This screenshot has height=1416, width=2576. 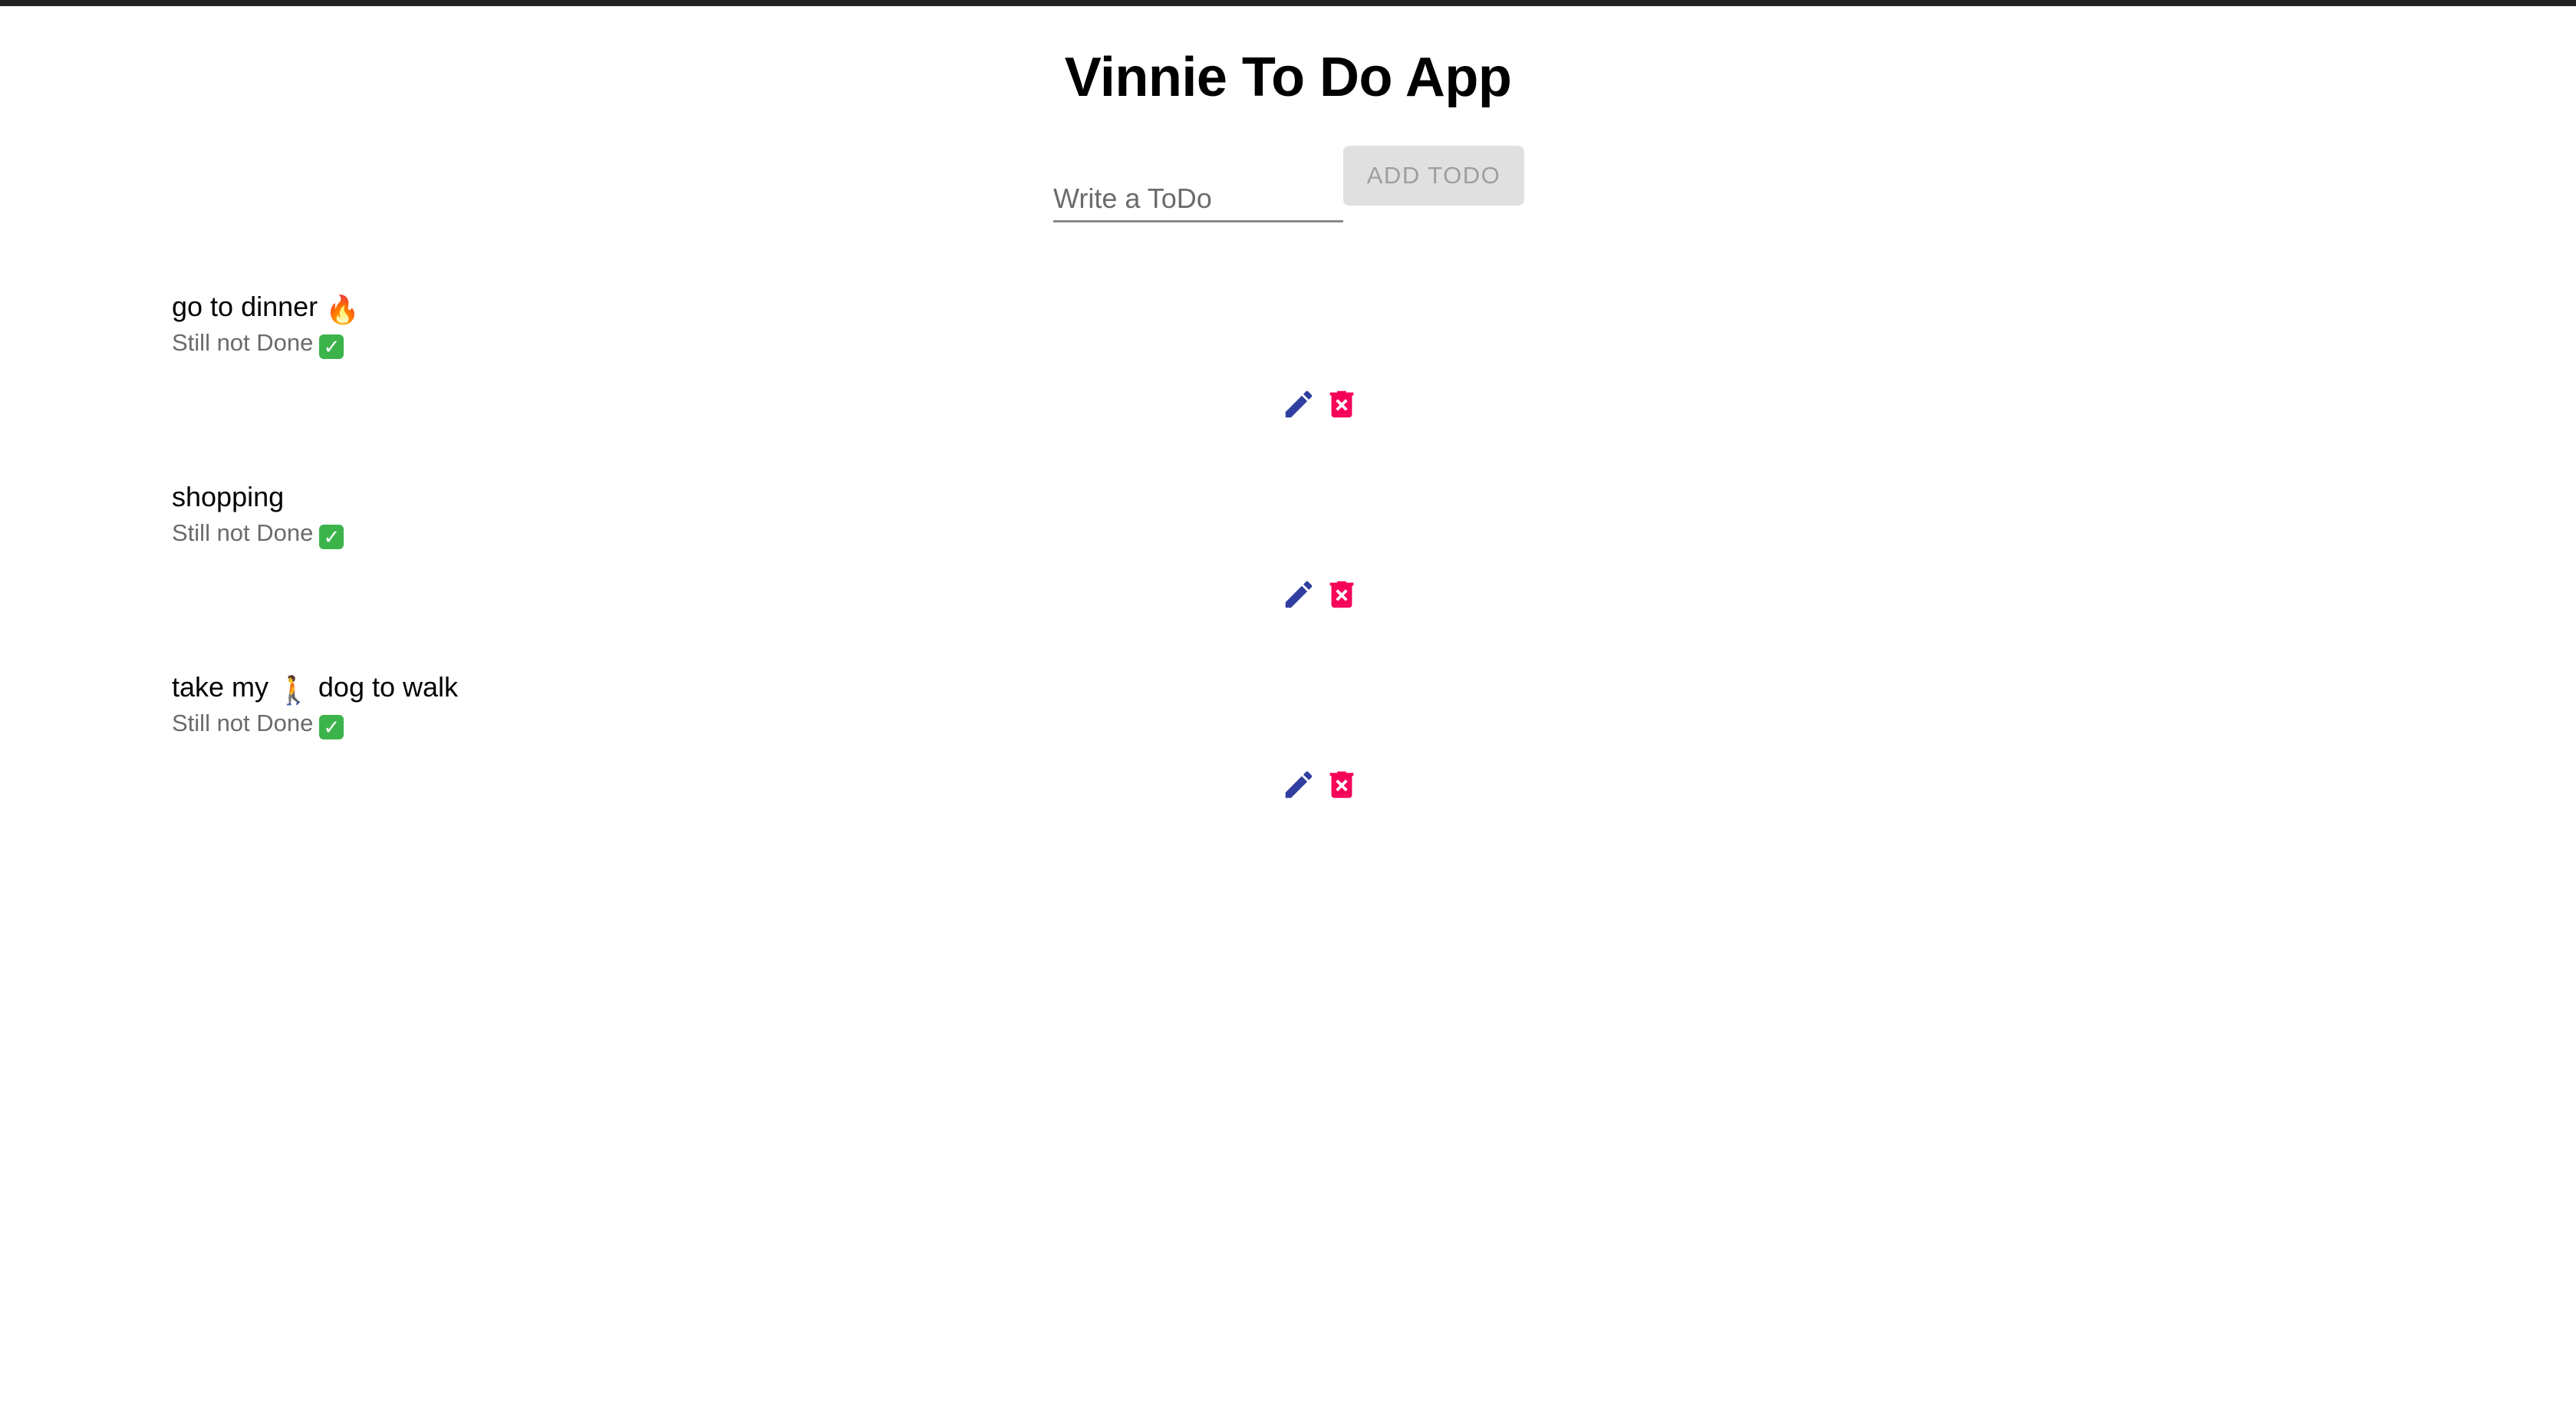 I want to click on todo-input, so click(x=1198, y=199).